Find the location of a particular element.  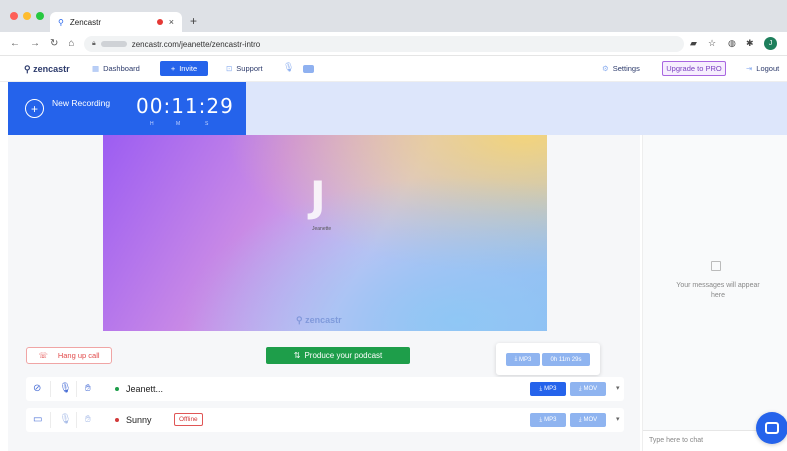

timer-unit-minutes: M is located at coordinates (178, 124).